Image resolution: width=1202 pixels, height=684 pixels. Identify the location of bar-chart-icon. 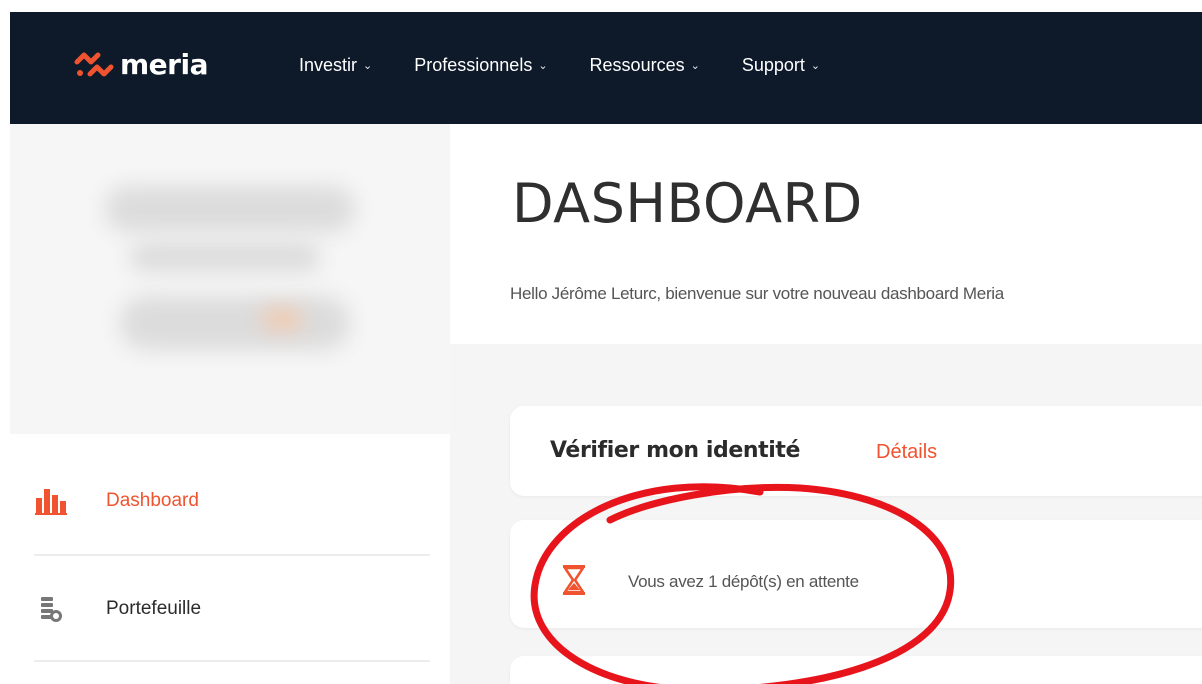
(51, 501).